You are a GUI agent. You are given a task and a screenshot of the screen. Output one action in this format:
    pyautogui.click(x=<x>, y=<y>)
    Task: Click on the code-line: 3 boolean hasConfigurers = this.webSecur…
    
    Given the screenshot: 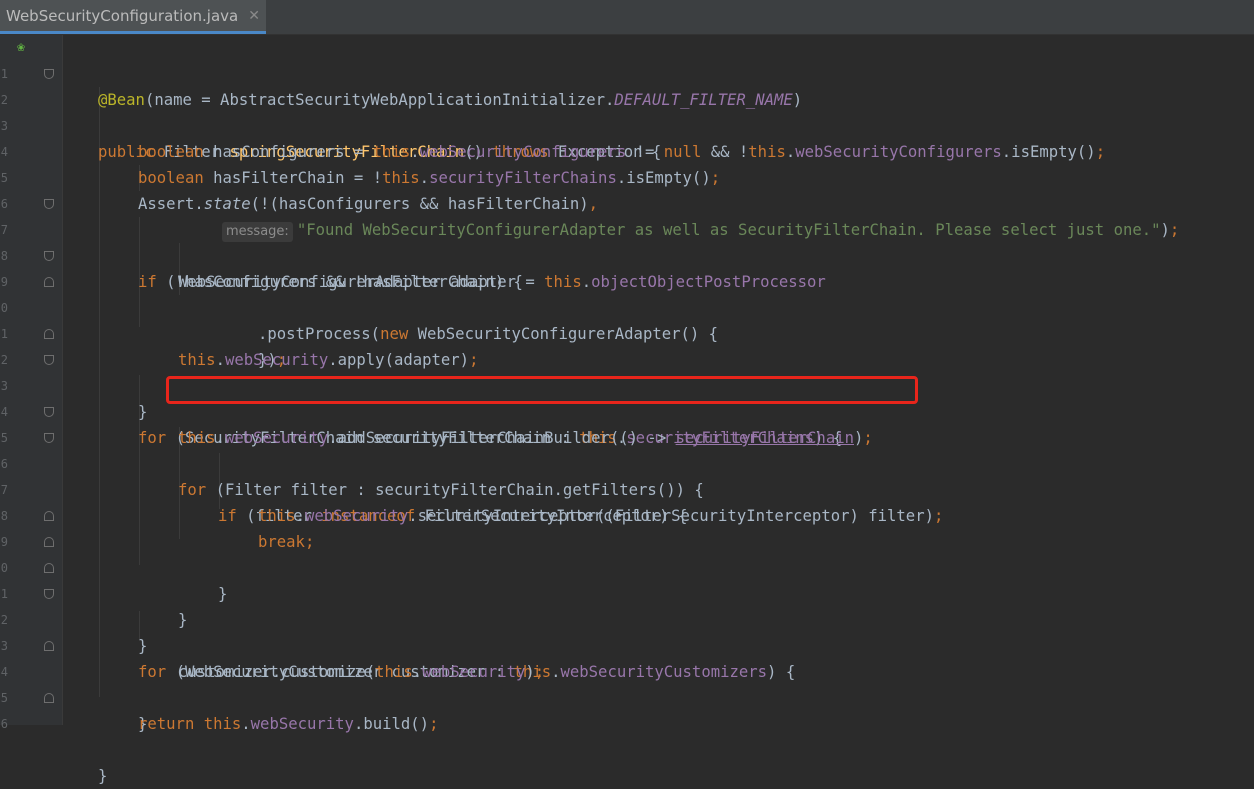 What is the action you would take?
    pyautogui.click(x=553, y=140)
    